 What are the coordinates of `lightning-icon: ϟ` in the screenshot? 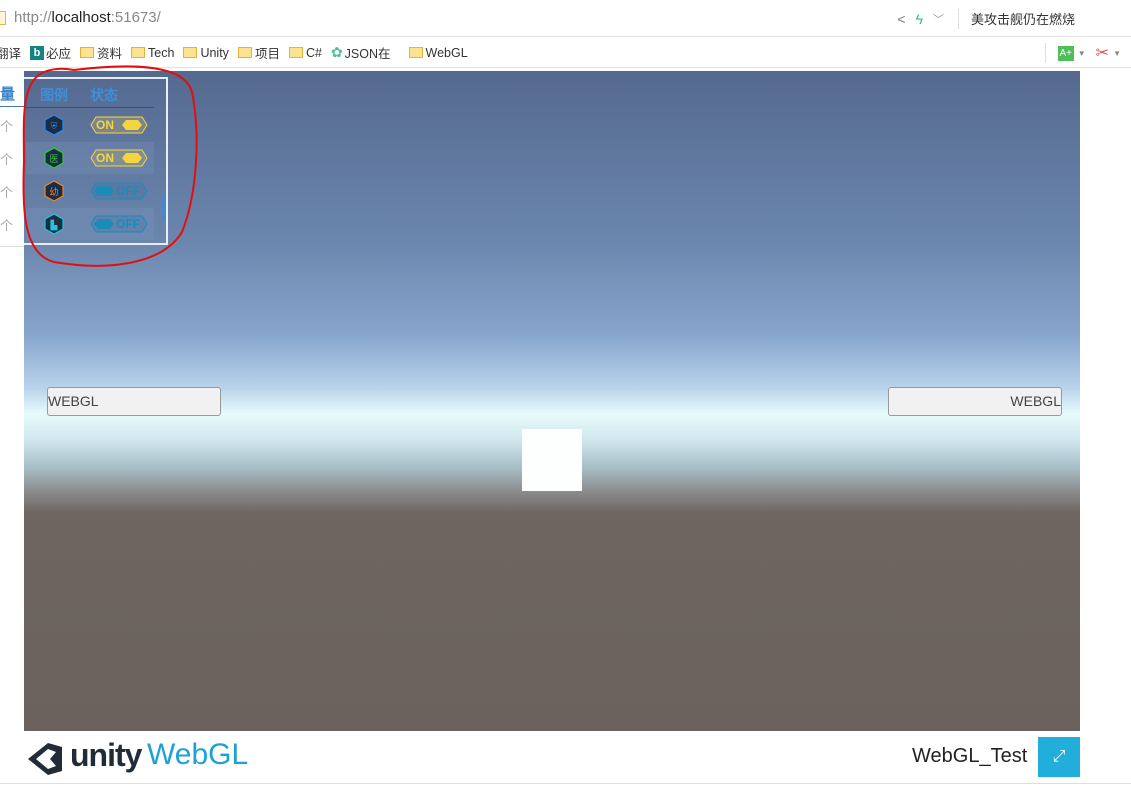 It's located at (919, 19).